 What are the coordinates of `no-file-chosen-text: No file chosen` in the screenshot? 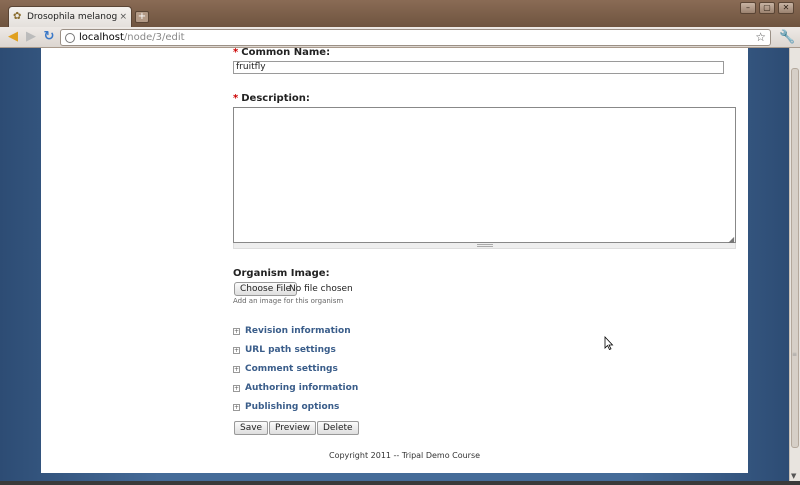 It's located at (321, 289).